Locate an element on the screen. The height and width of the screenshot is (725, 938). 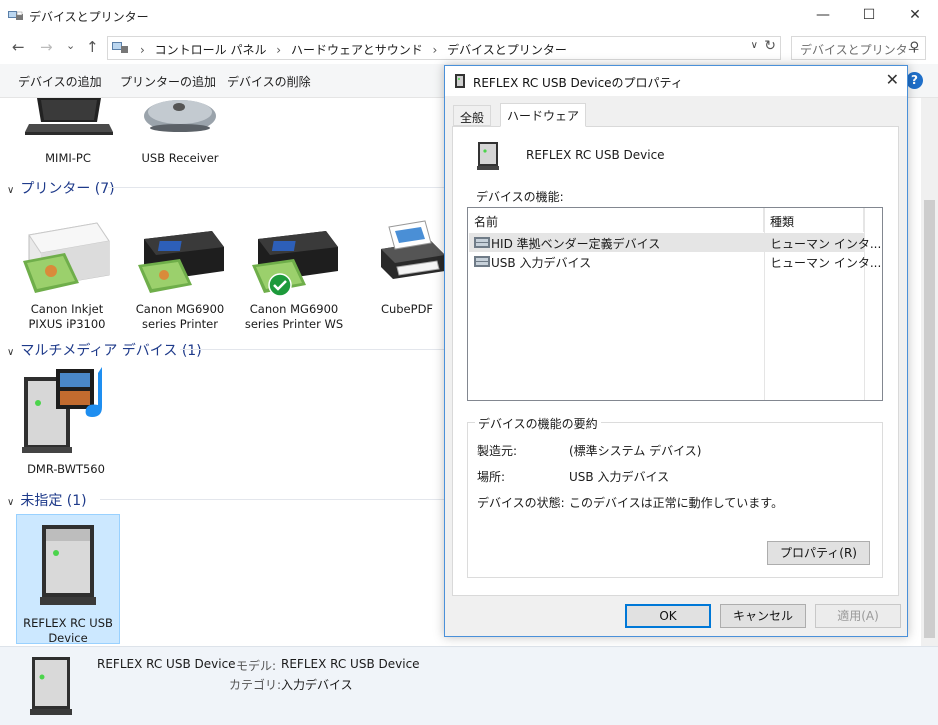
dialog-close-button: ✕ is located at coordinates (892, 79).